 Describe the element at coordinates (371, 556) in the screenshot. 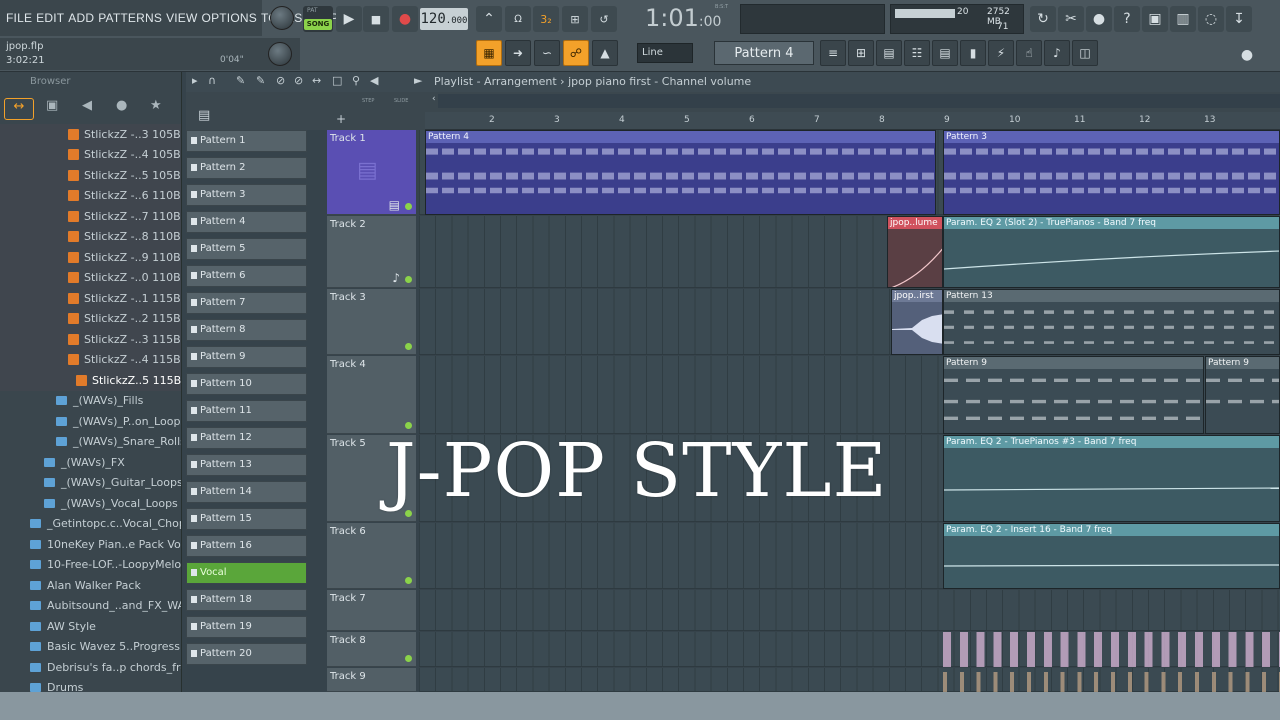

I see `track-header-6: Track 6` at that location.